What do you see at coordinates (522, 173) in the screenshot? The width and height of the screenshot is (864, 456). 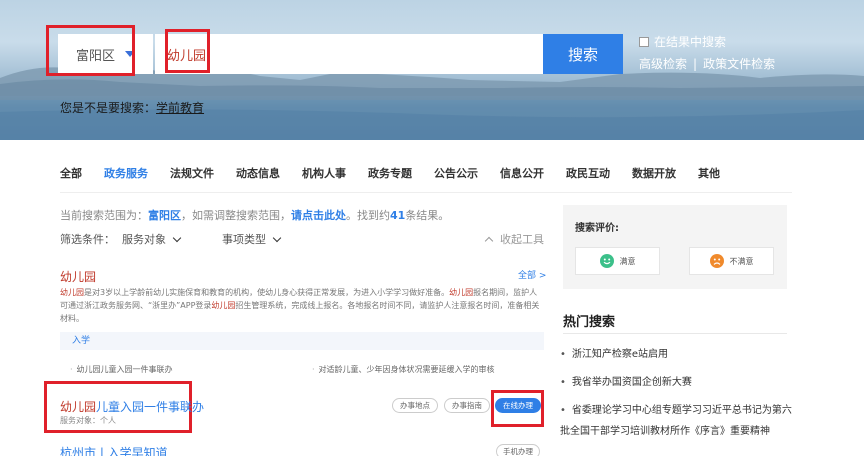 I see `tab-disclosure: 信息公开` at bounding box center [522, 173].